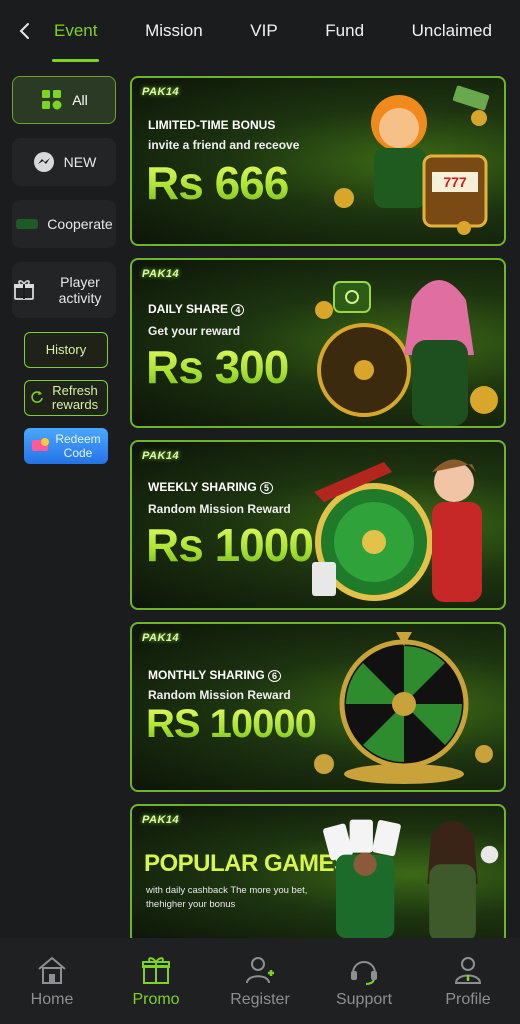  I want to click on cards-players-illustration, so click(411, 878).